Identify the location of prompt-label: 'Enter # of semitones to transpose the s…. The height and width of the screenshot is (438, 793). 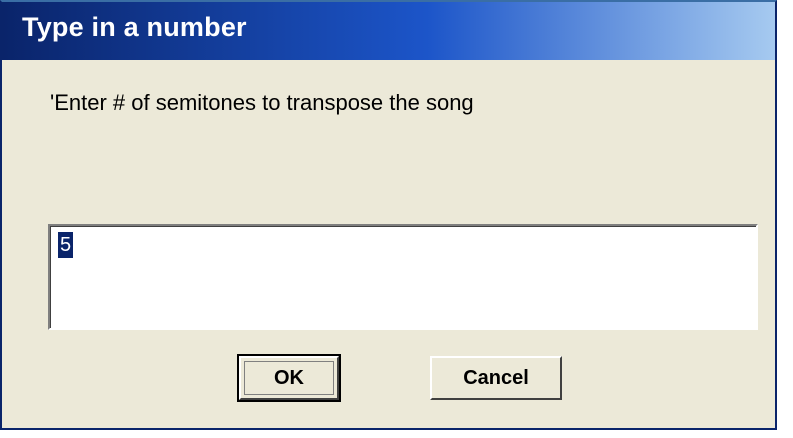
(262, 102).